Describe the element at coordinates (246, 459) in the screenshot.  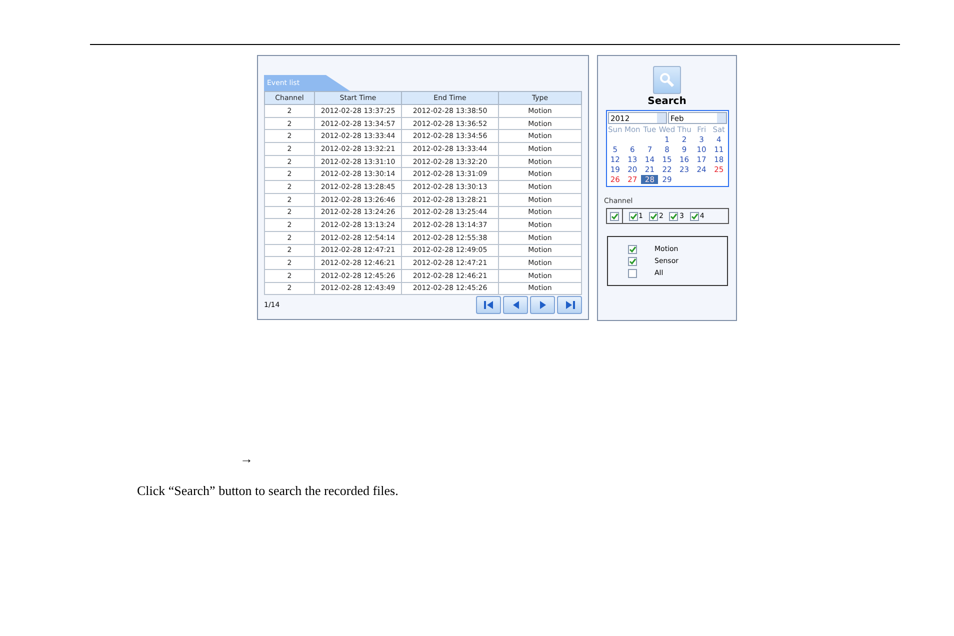
I see `arrow-symbol: →` at that location.